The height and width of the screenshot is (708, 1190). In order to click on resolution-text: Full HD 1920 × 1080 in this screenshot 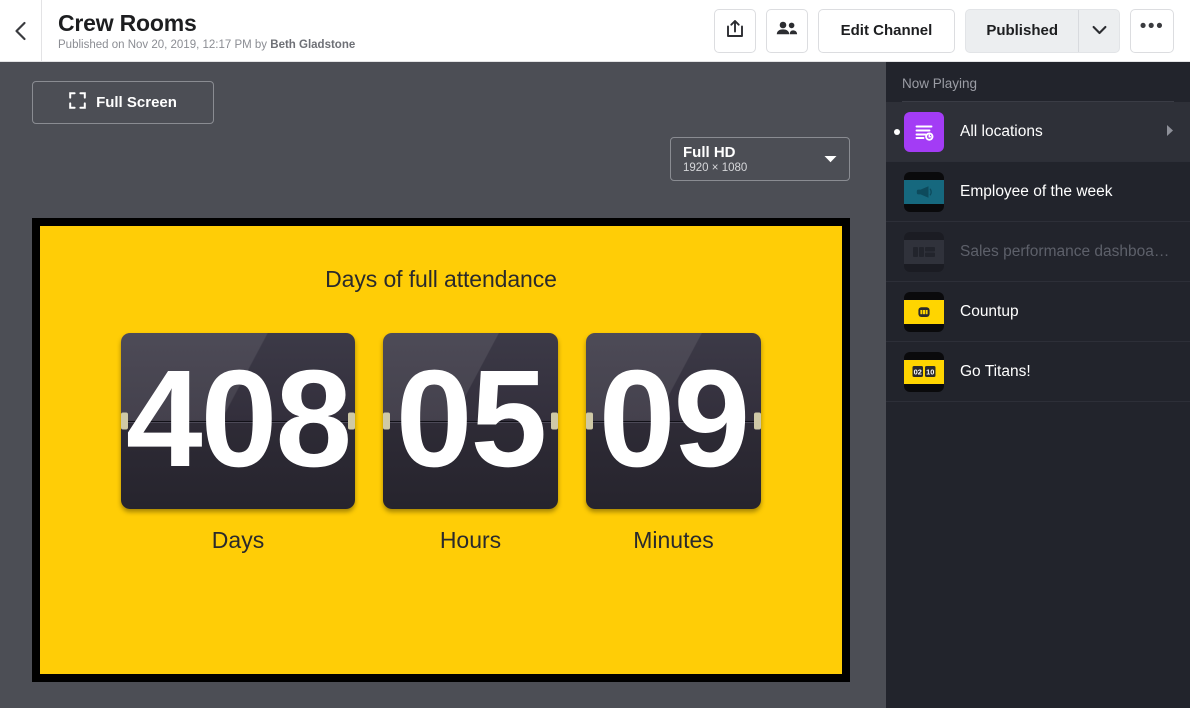, I will do `click(753, 159)`.